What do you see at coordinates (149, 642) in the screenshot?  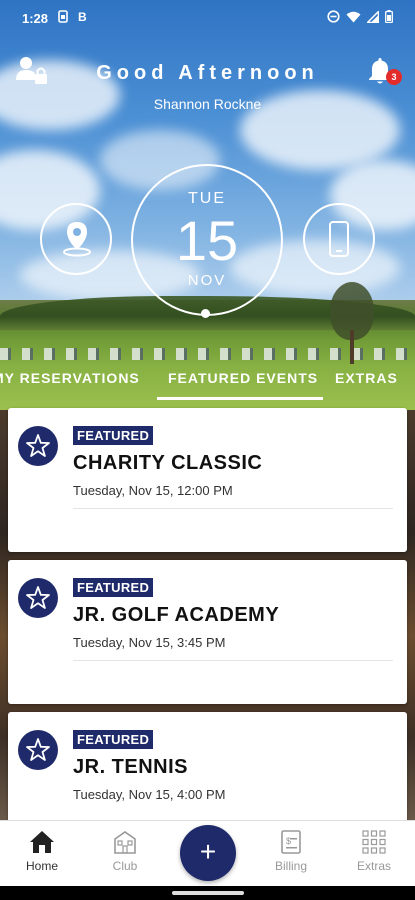 I see `event-datetime: Tuesday, Nov 15, 3:45 PM` at bounding box center [149, 642].